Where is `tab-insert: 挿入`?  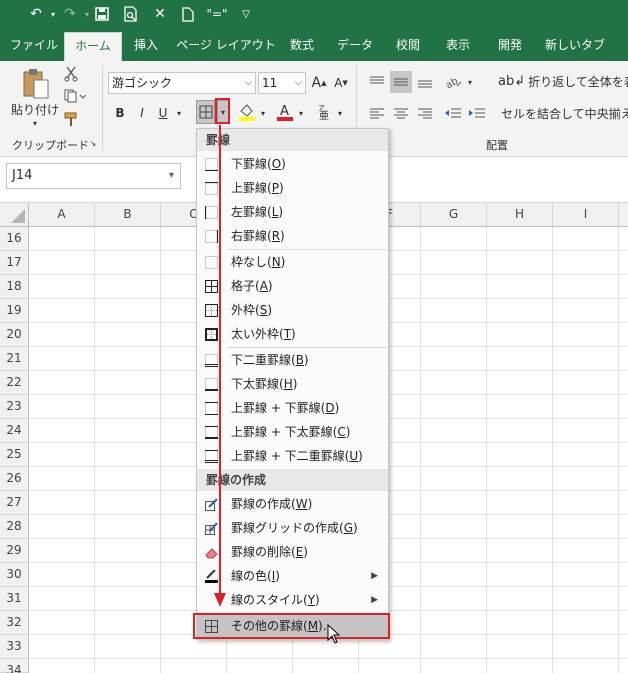
tab-insert: 挿入 is located at coordinates (146, 46).